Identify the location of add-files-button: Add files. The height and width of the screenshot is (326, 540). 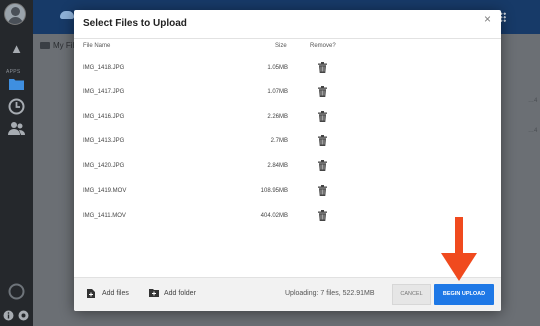
(108, 293).